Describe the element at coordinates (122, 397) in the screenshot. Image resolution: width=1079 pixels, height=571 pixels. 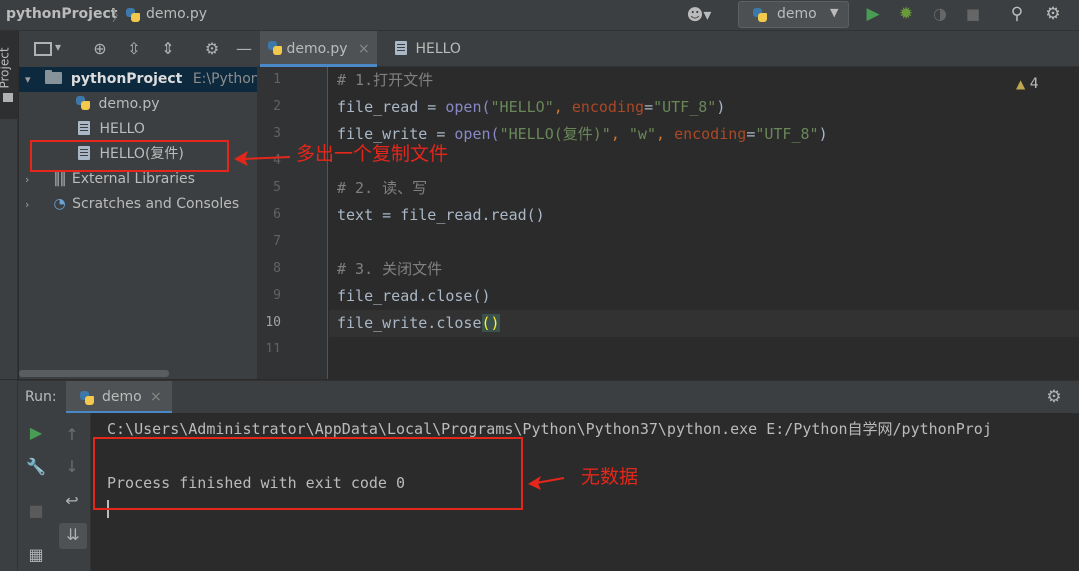
I see `run-tab-label: demo` at that location.